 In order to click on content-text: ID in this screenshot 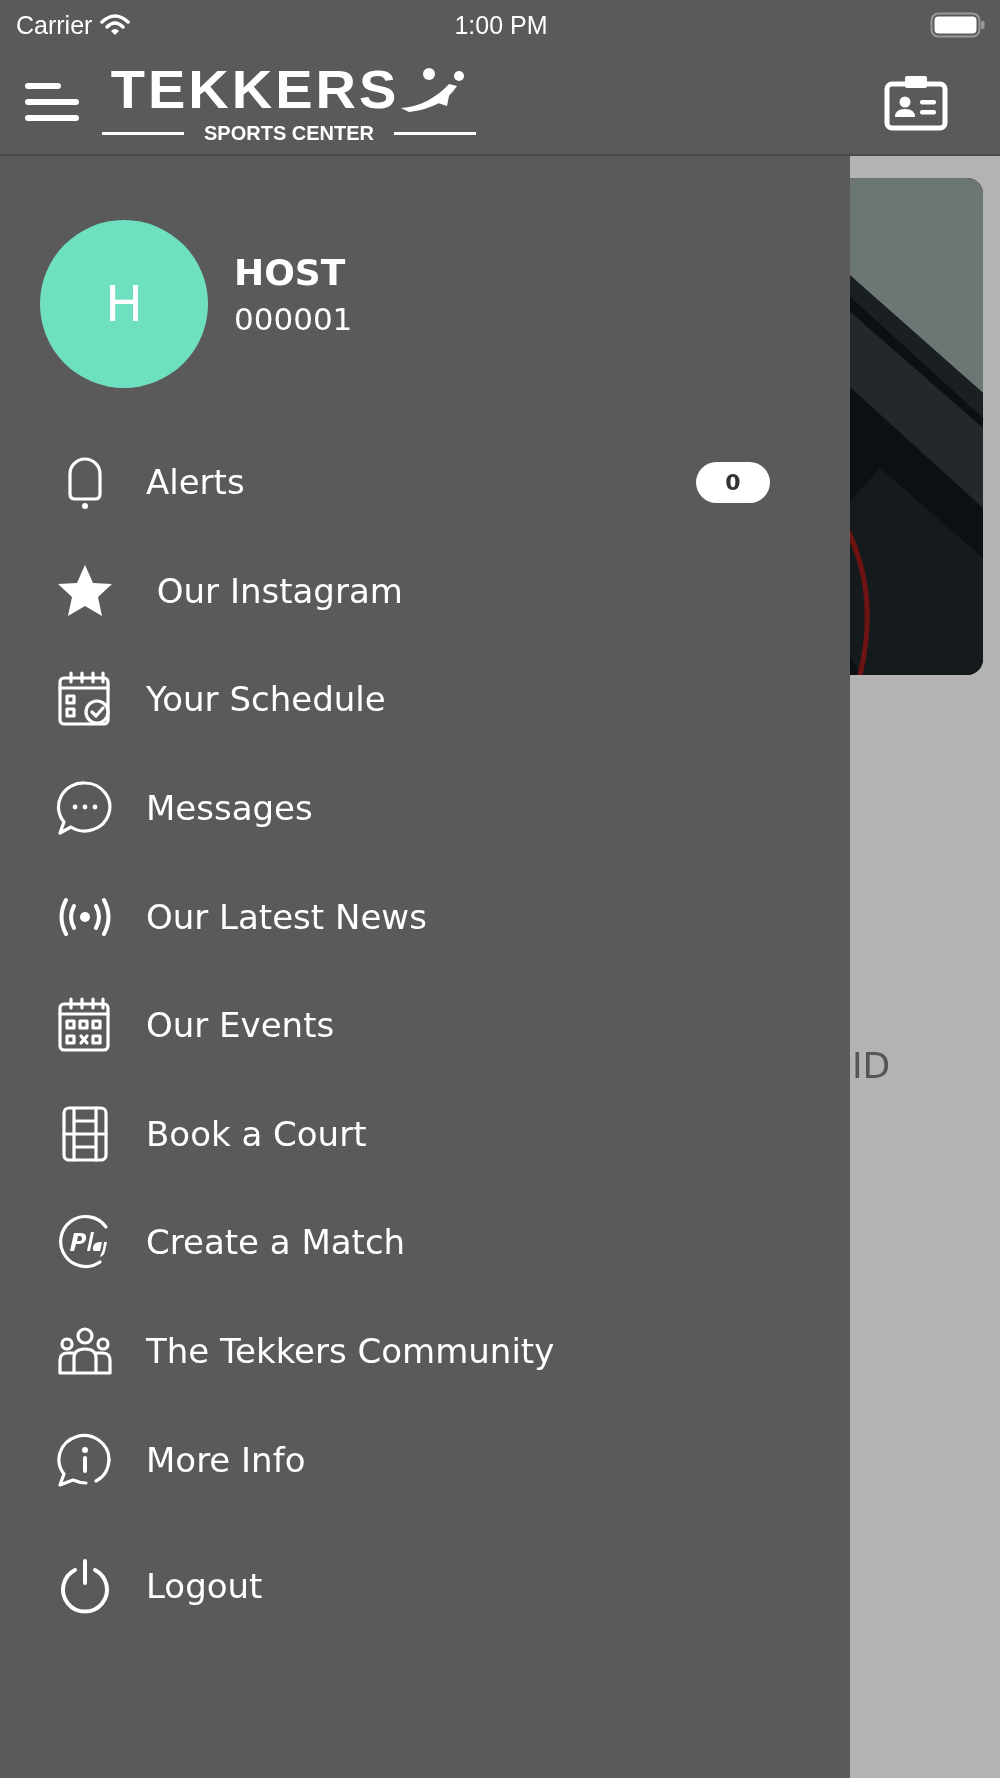, I will do `click(871, 1065)`.